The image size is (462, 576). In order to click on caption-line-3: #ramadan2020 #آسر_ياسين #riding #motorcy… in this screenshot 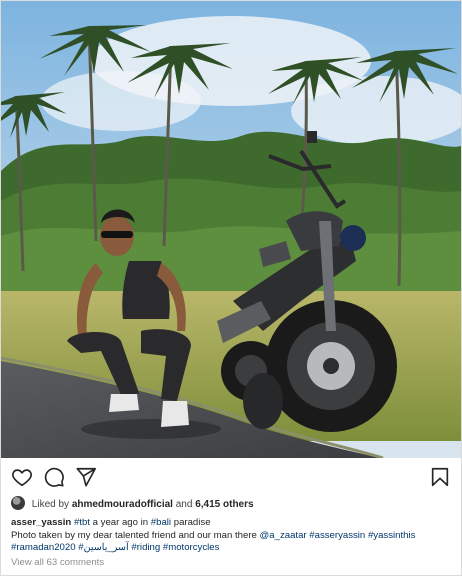, I will do `click(233, 548)`.